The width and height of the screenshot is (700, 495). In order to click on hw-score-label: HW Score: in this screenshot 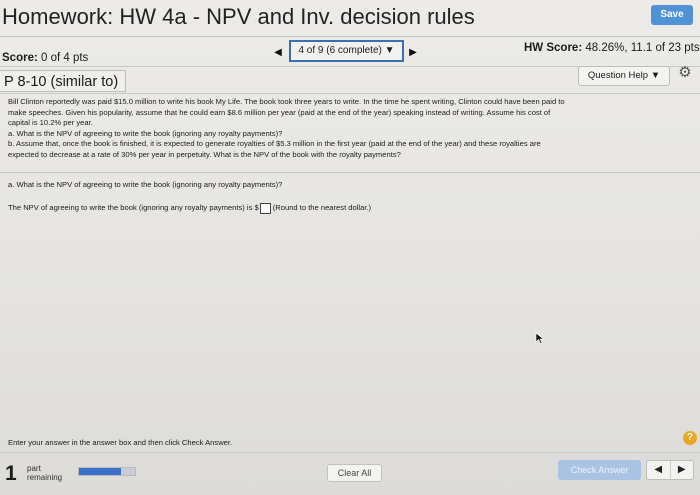, I will do `click(553, 48)`.